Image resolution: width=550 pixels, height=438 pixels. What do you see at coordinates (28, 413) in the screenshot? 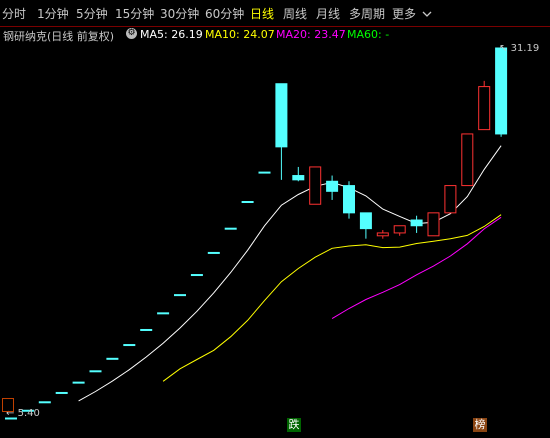
I see `low-price-value: 5.40` at bounding box center [28, 413].